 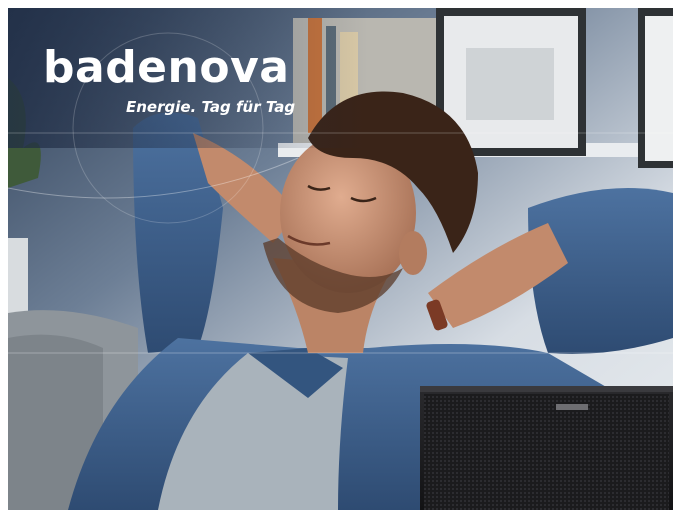 I want to click on brand-logo: badenova Energie. Tag für Tag, so click(x=169, y=79).